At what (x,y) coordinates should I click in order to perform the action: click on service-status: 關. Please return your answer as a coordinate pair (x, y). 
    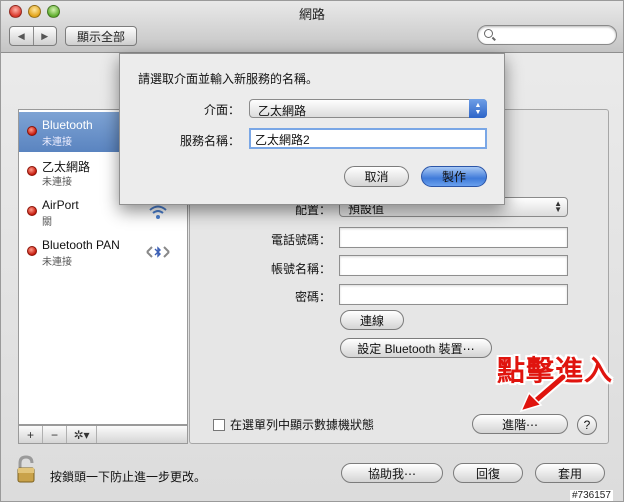
    Looking at the image, I should click on (47, 222).